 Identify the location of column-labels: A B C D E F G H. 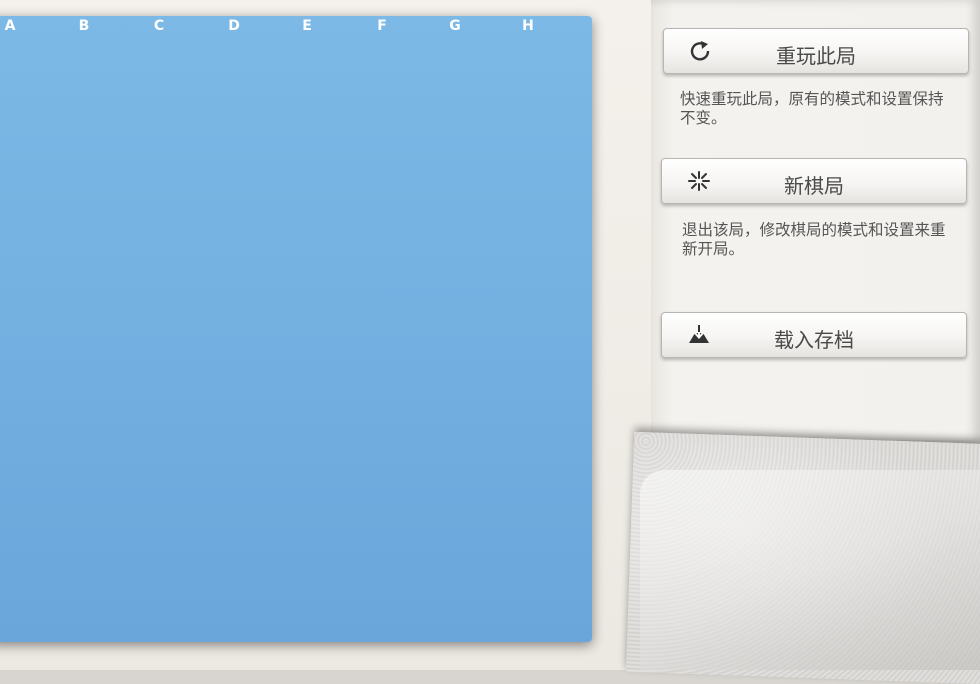
(280, 28).